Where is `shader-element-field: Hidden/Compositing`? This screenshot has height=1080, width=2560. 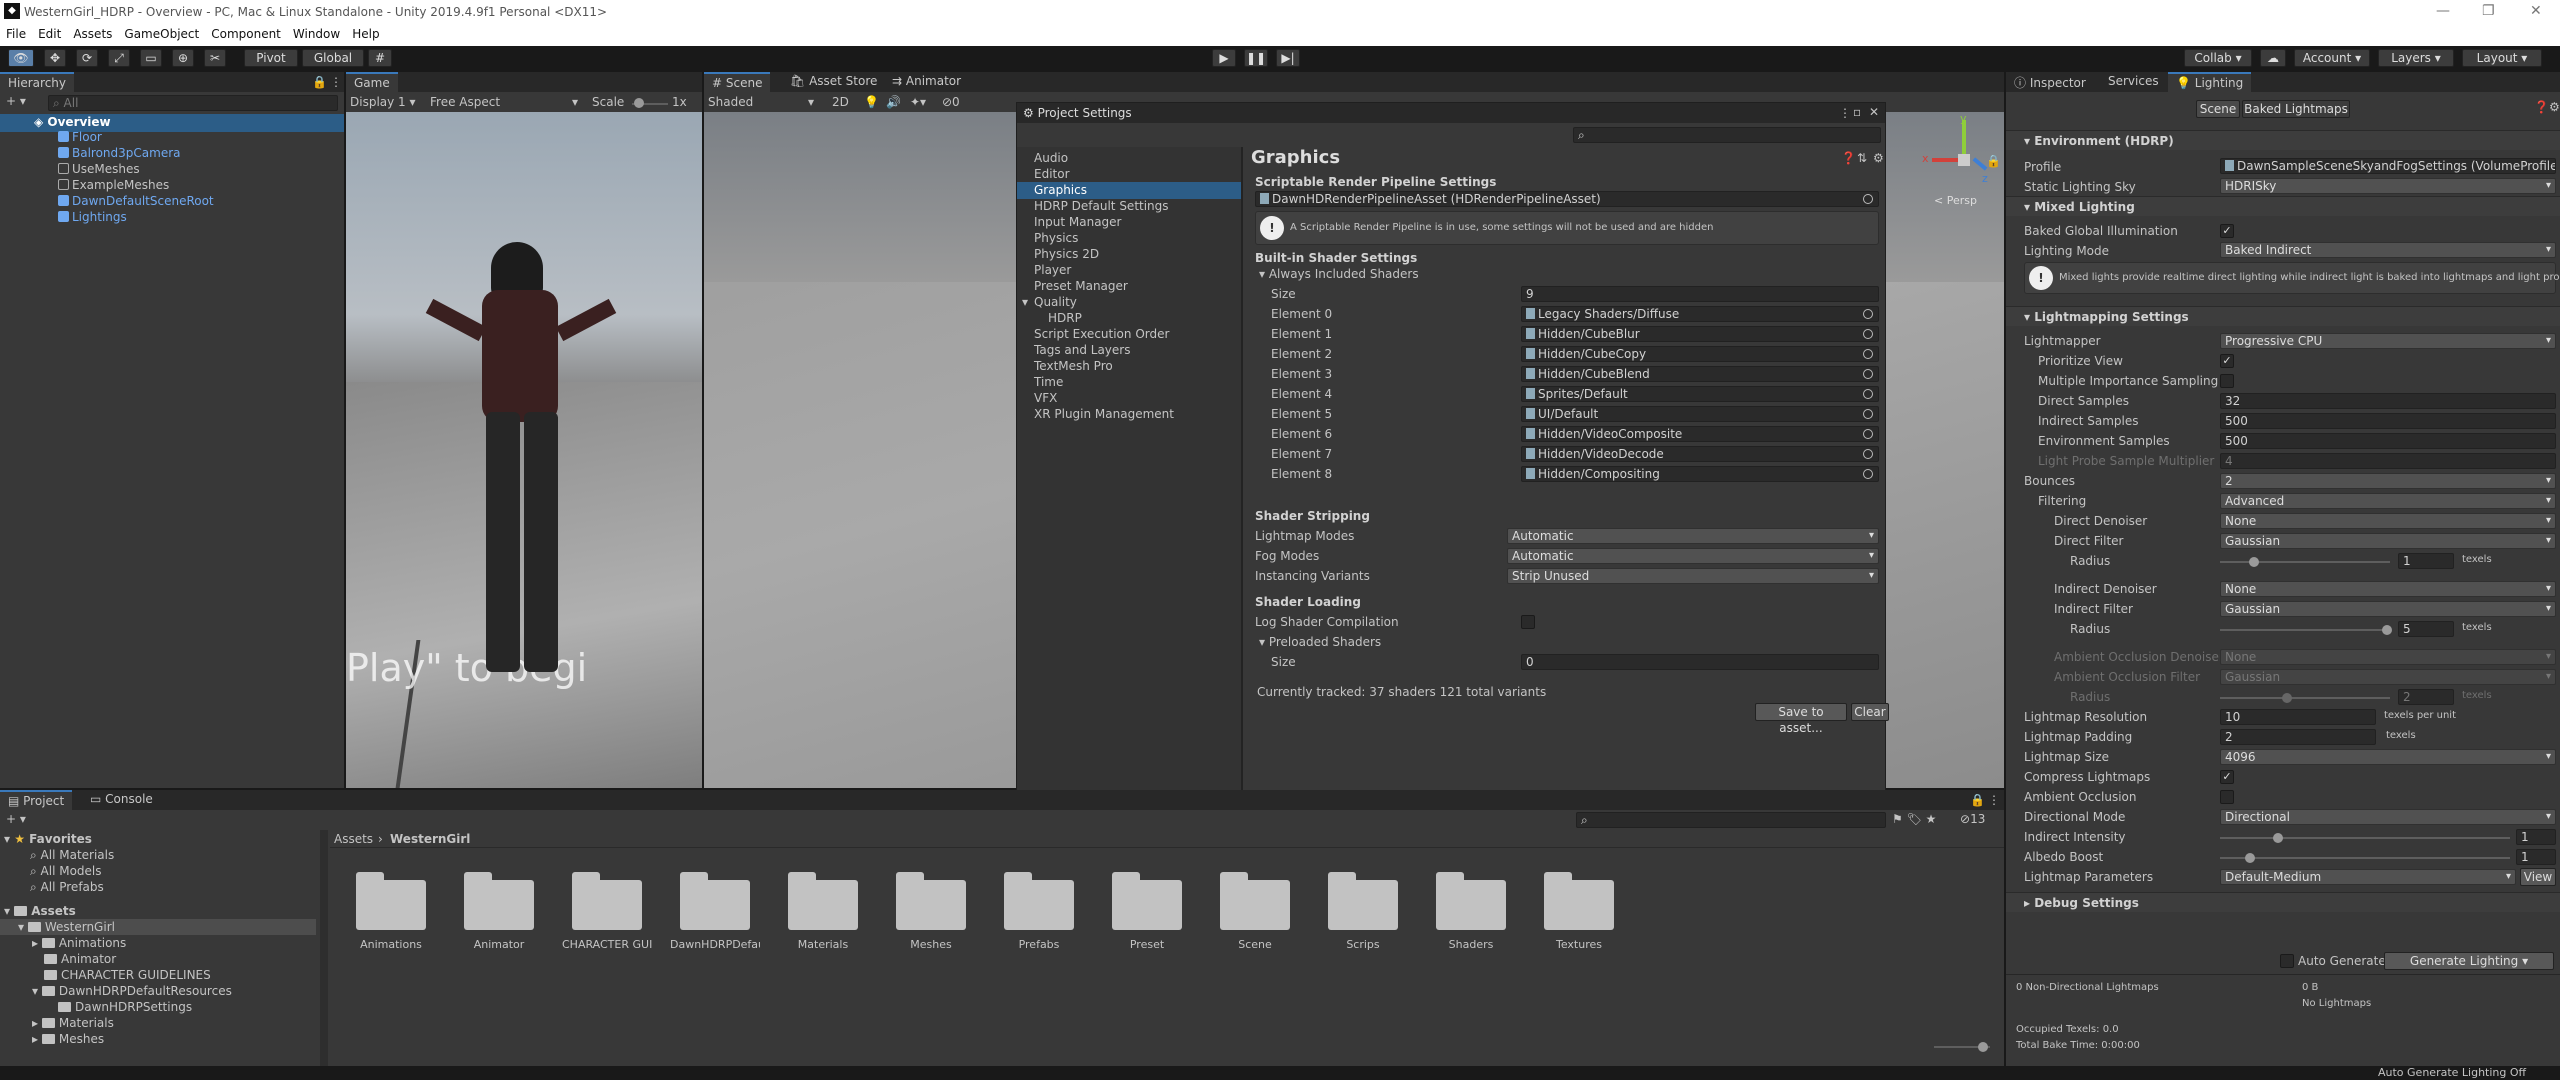
shader-element-field: Hidden/Compositing is located at coordinates (1700, 474).